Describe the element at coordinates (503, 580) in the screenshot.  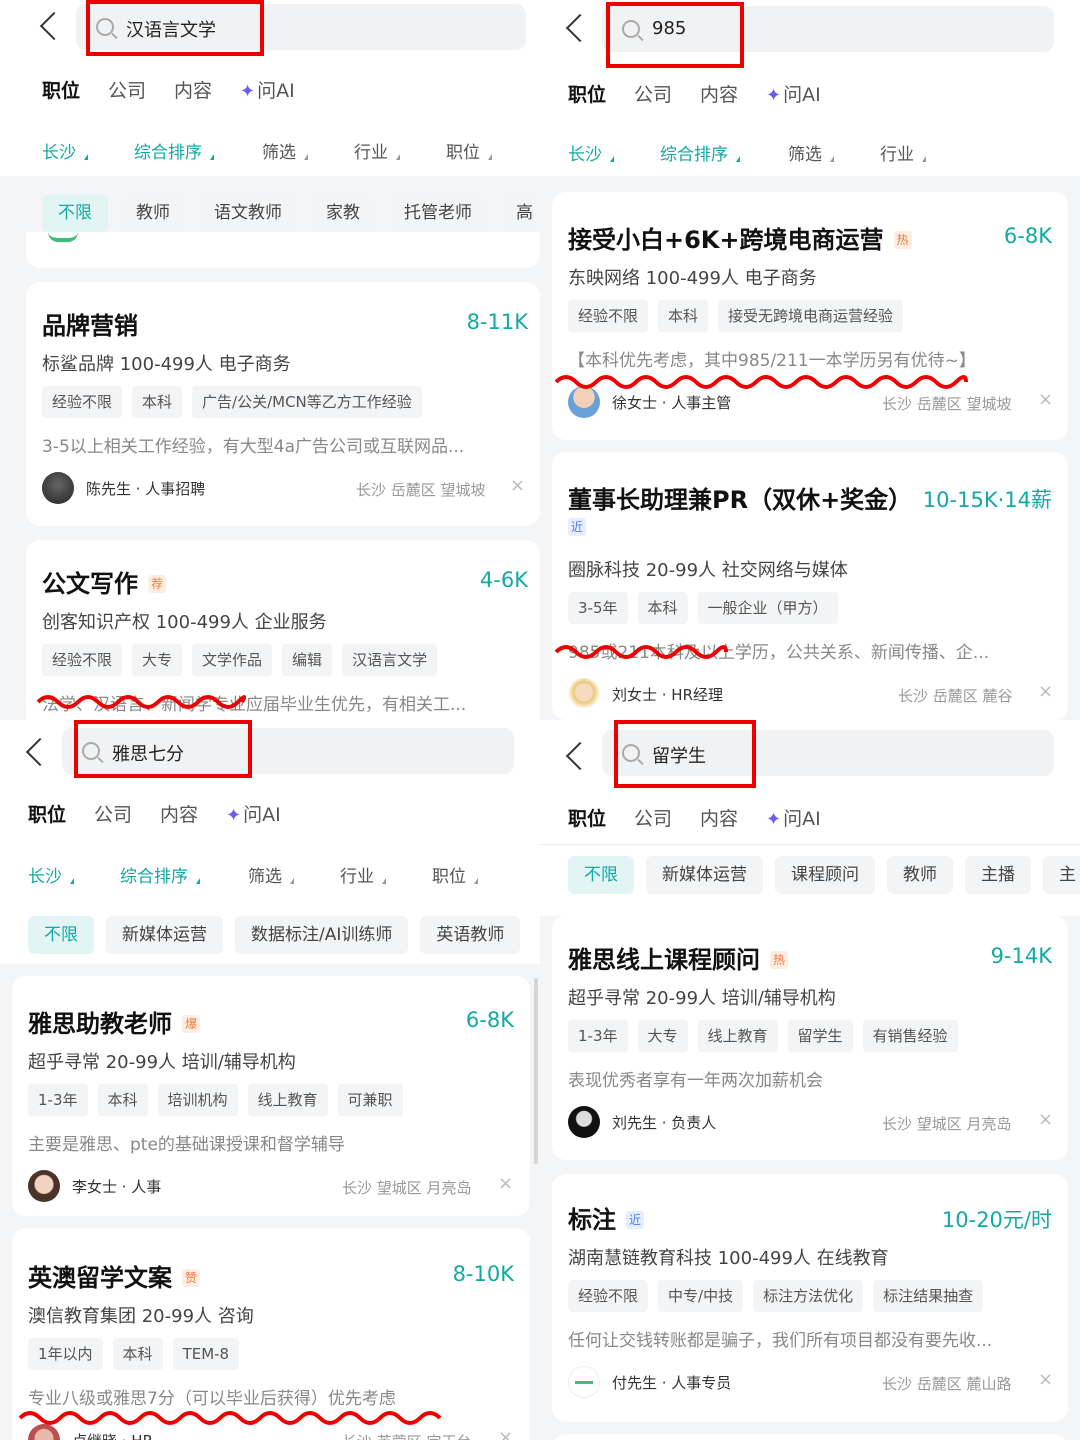
I see `job-salary: 4-6K` at that location.